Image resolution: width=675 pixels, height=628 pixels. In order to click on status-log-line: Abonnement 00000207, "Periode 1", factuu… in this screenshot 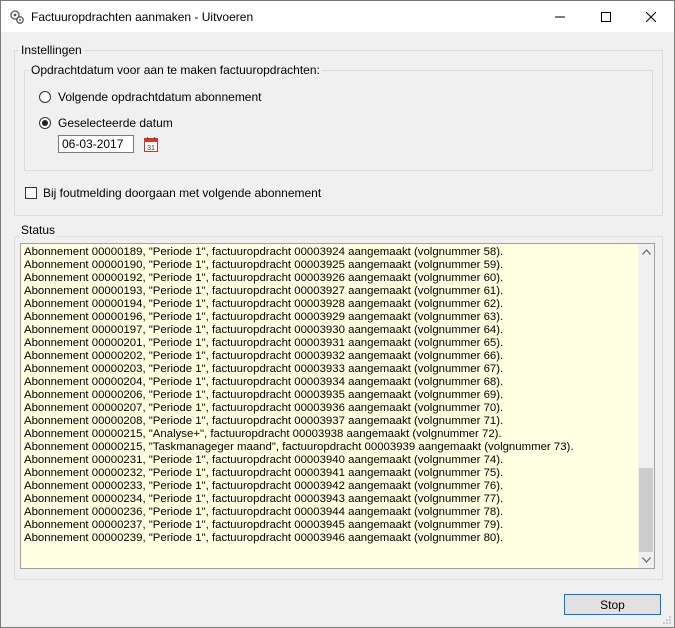, I will do `click(264, 408)`.